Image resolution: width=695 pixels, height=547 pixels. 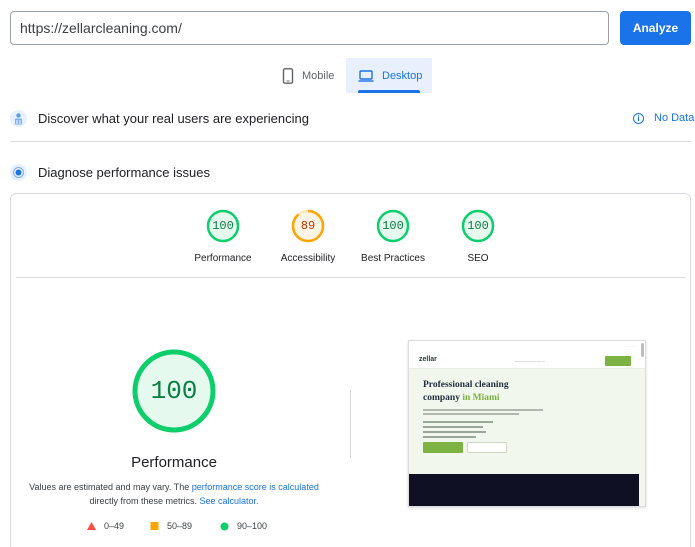 I want to click on legend-pass-range: 90–100, so click(x=252, y=526).